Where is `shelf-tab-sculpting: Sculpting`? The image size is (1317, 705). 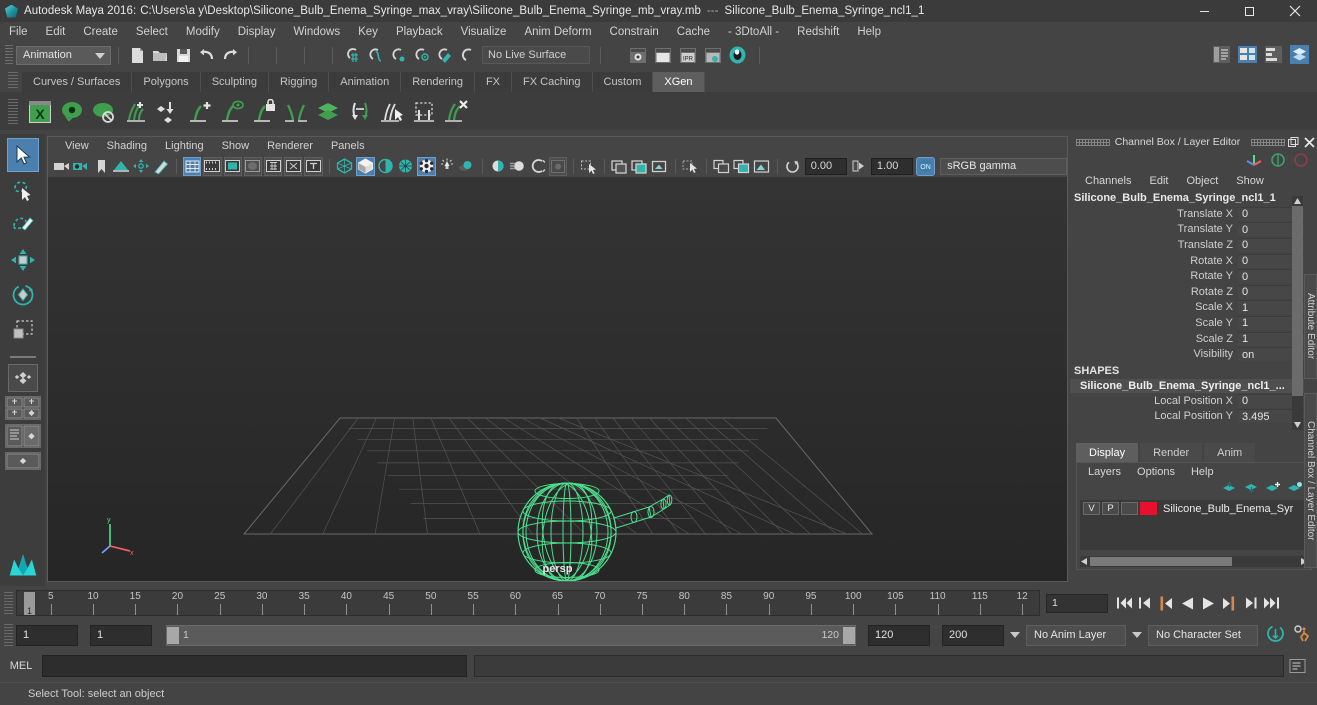 shelf-tab-sculpting: Sculpting is located at coordinates (234, 82).